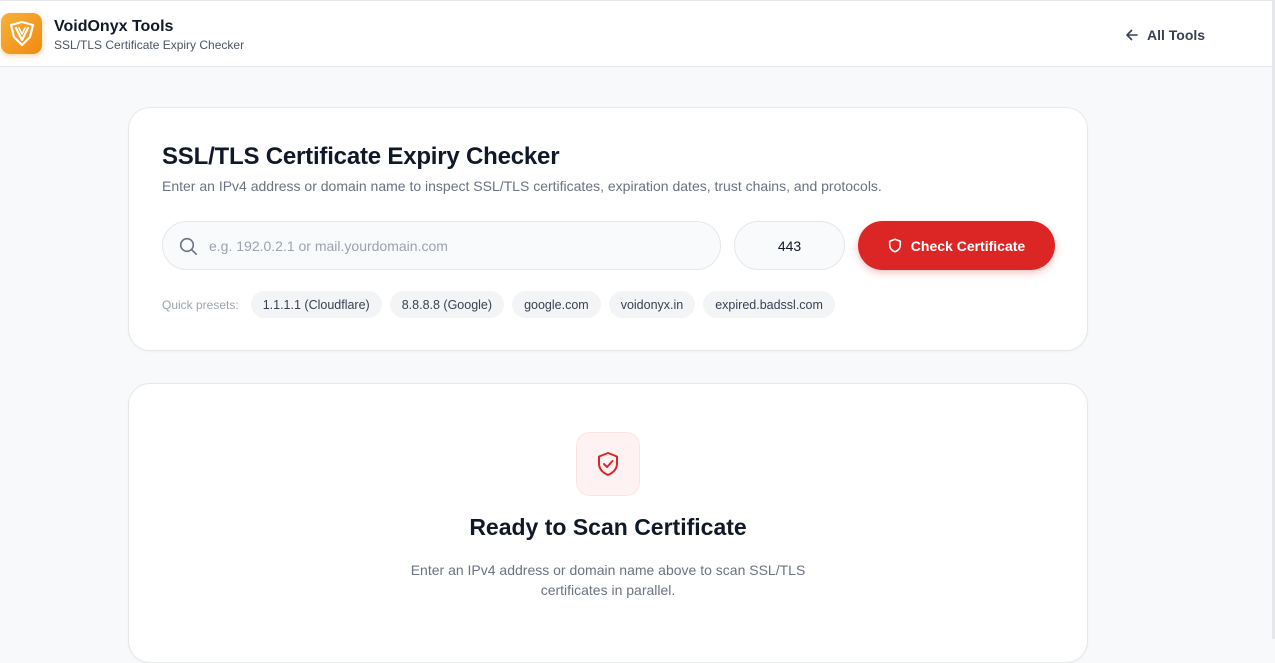  I want to click on app-logo, so click(21, 33).